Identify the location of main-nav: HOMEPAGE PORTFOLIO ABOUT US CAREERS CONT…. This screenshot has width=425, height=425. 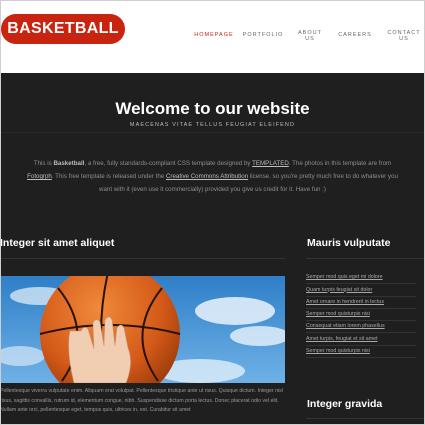
(212, 37).